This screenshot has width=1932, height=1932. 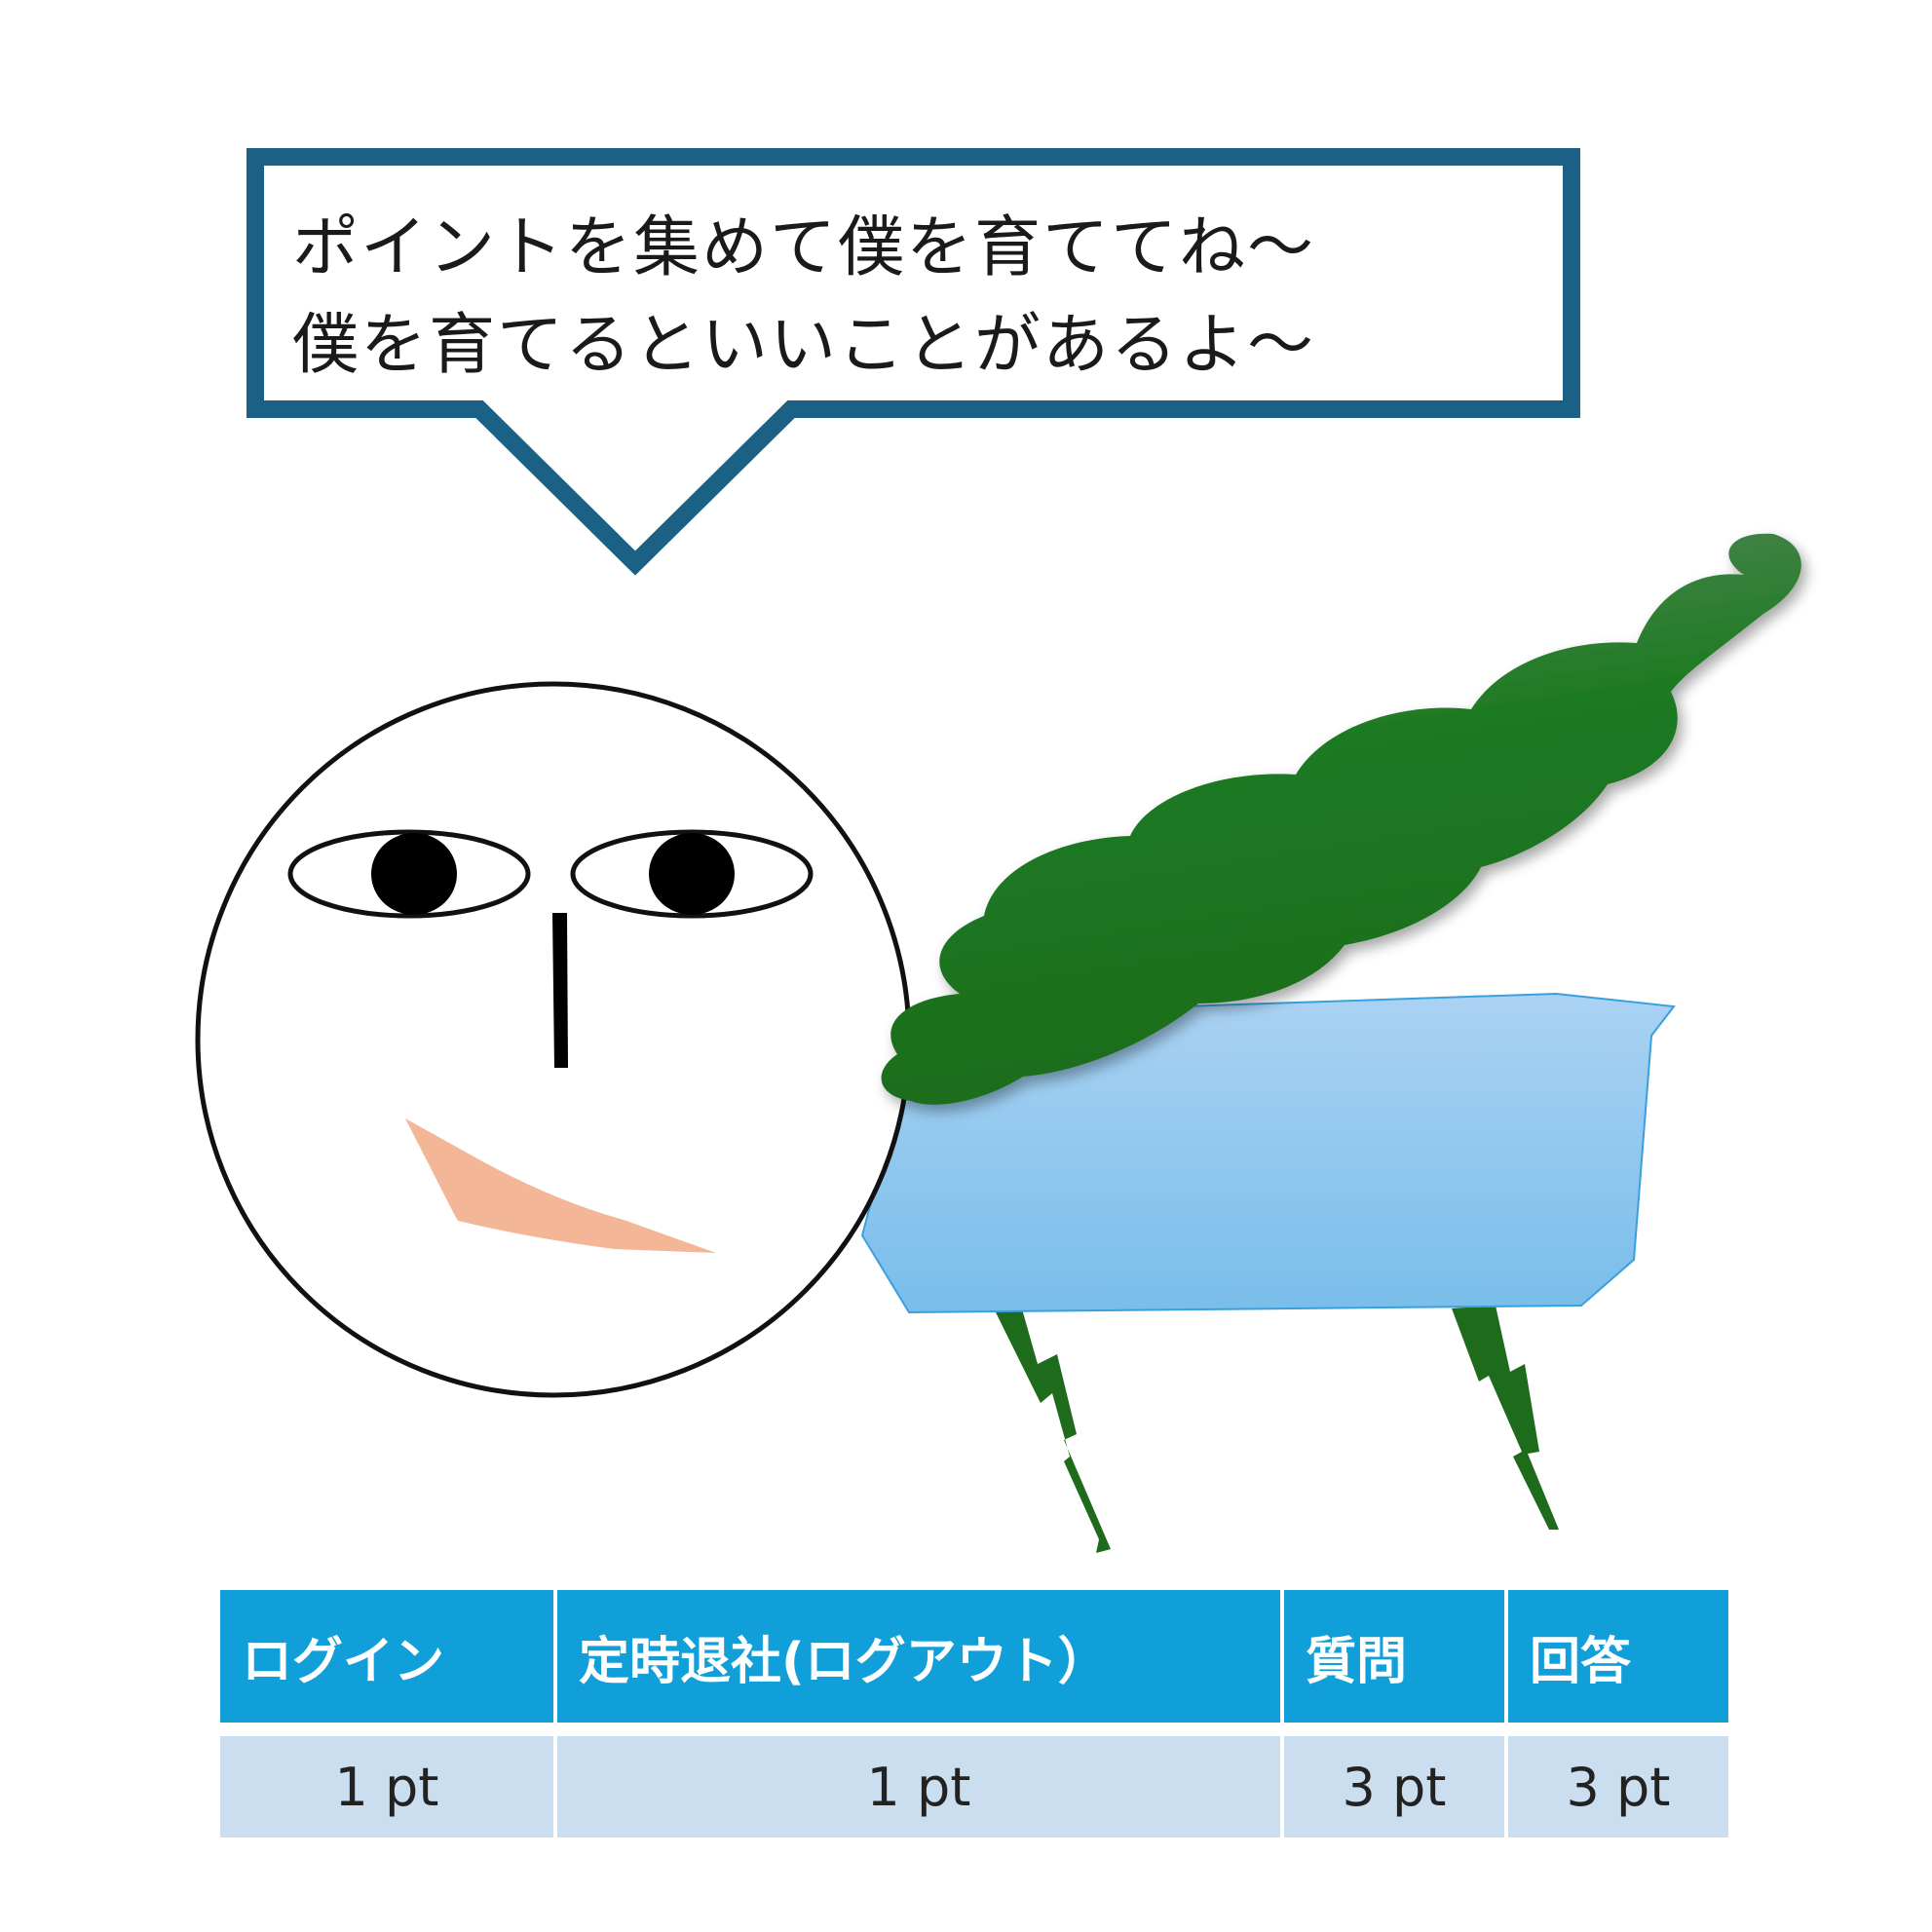 What do you see at coordinates (414, 874) in the screenshot?
I see `left-pupil` at bounding box center [414, 874].